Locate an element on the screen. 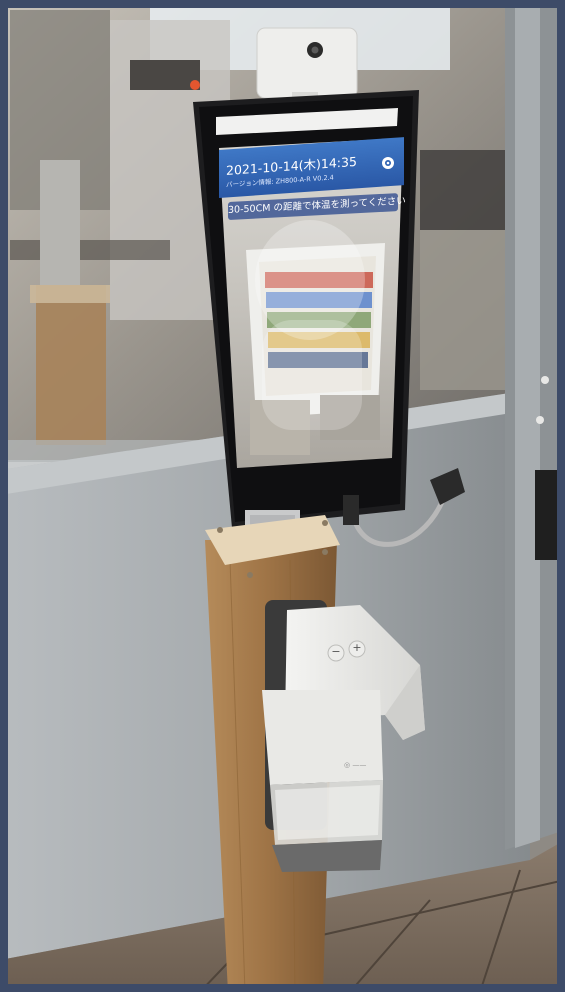  plus-label: + is located at coordinates (357, 647).